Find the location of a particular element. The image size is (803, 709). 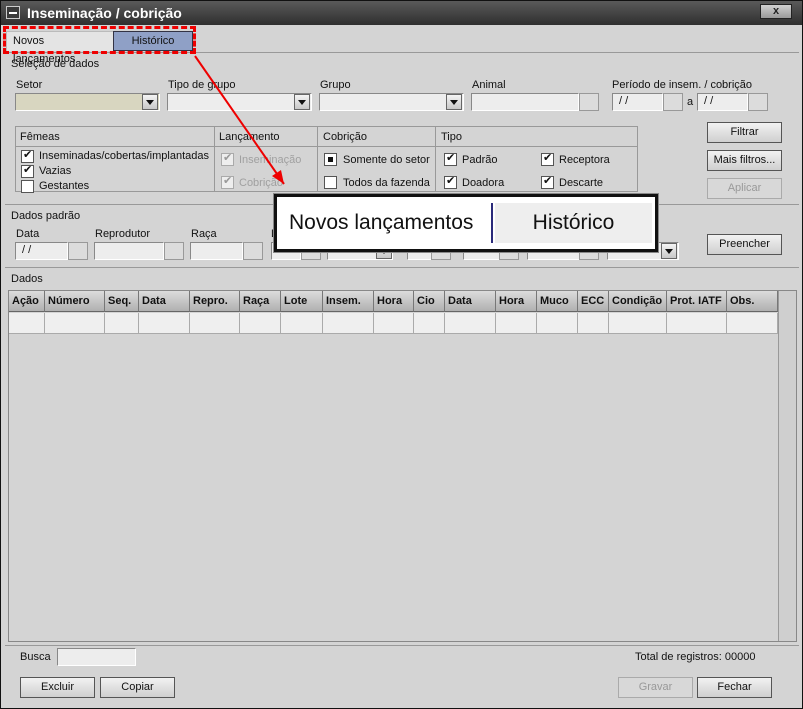

callout-arrow-icon is located at coordinates (239, 120).